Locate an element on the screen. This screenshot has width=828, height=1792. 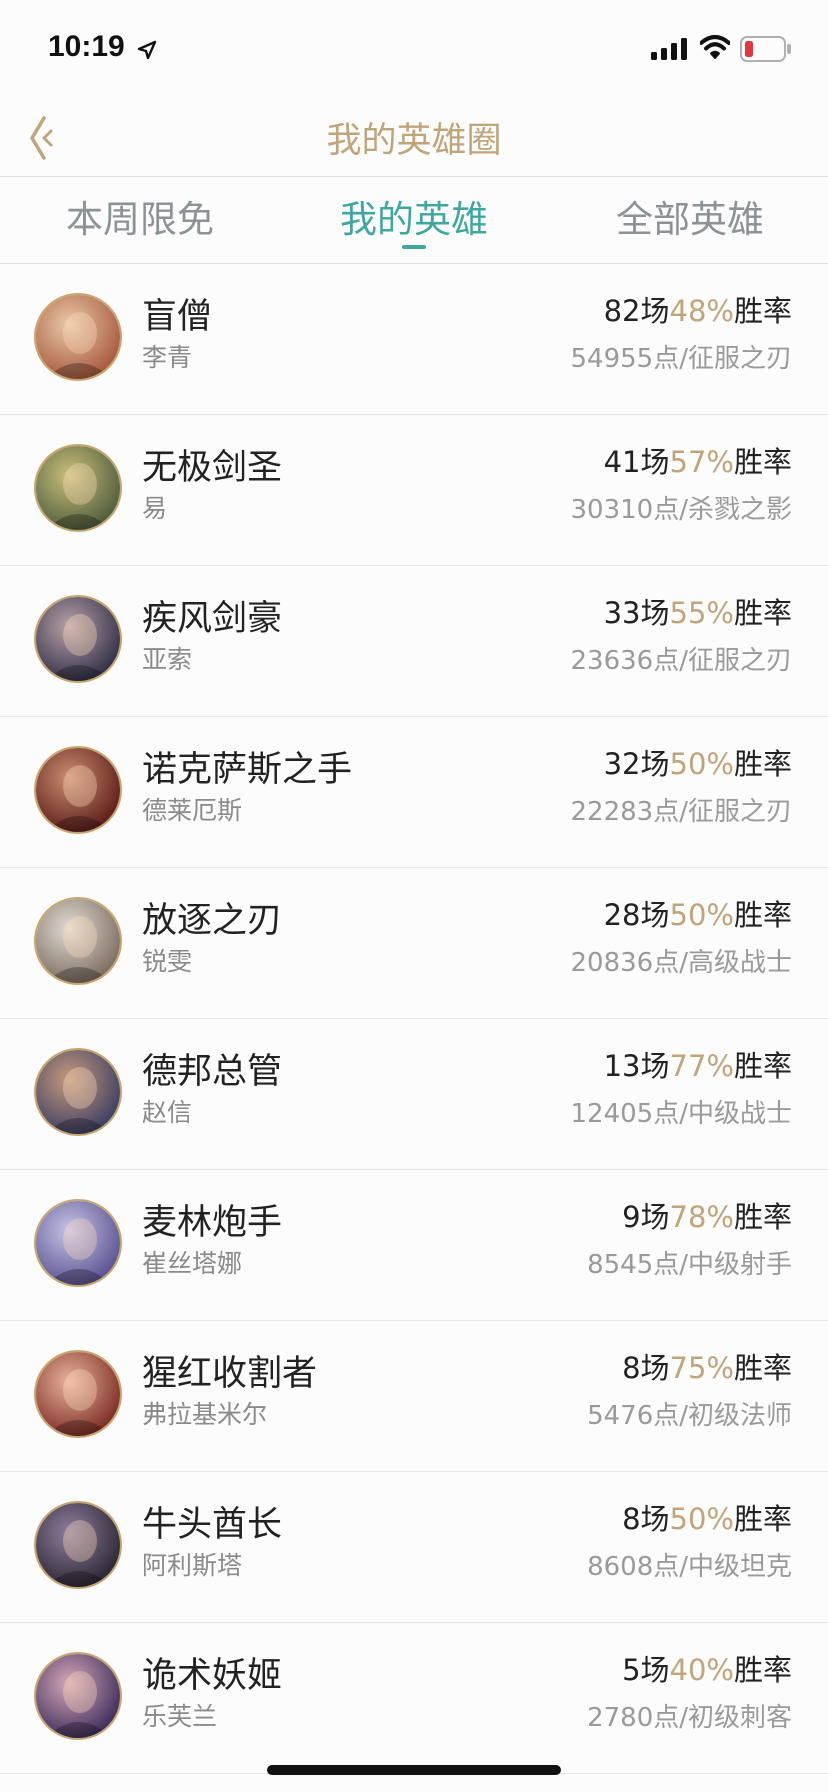
hero-row: 放逐之刃 锐雯 28场50%胜率 20836点/高级战士 is located at coordinates (414, 943).